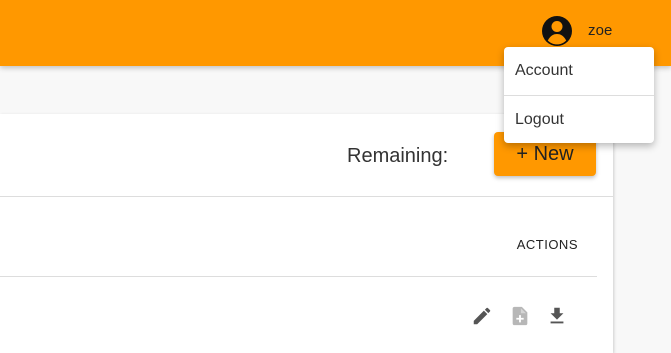  Describe the element at coordinates (579, 71) in the screenshot. I see `menu-item-account: Account` at that location.